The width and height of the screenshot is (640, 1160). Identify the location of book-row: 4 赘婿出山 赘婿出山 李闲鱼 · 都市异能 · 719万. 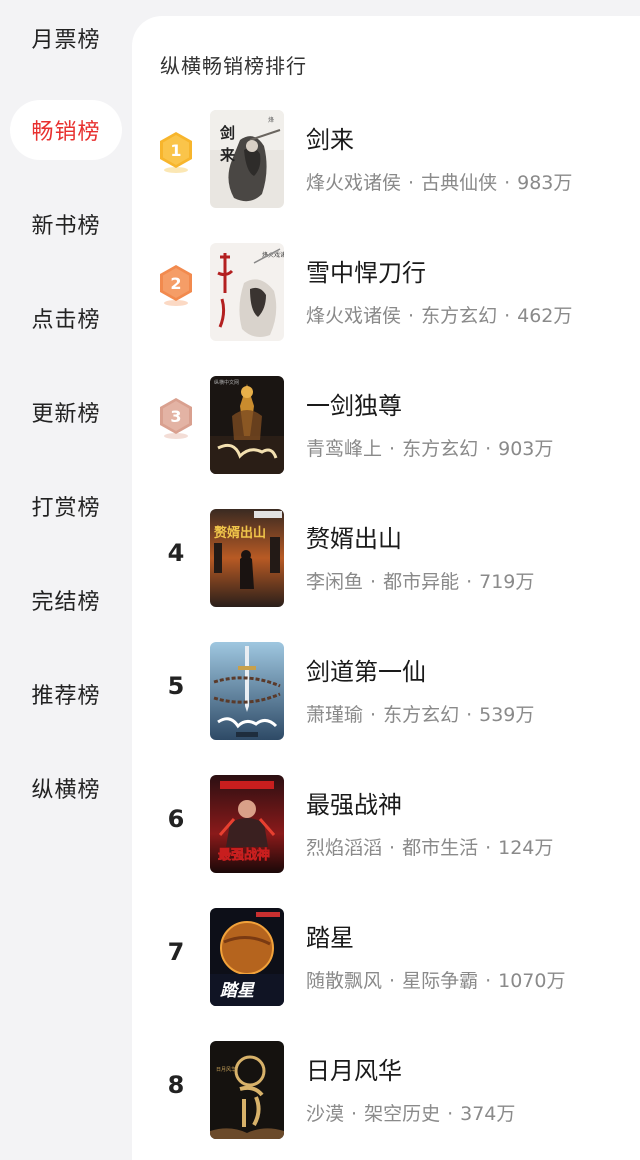
(386, 559).